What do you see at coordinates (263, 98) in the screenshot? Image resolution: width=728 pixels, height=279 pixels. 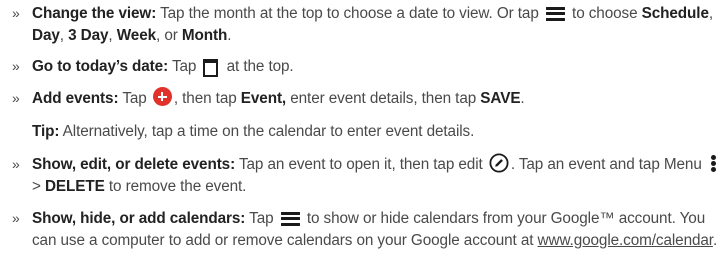 I see `event-label: Event,` at bounding box center [263, 98].